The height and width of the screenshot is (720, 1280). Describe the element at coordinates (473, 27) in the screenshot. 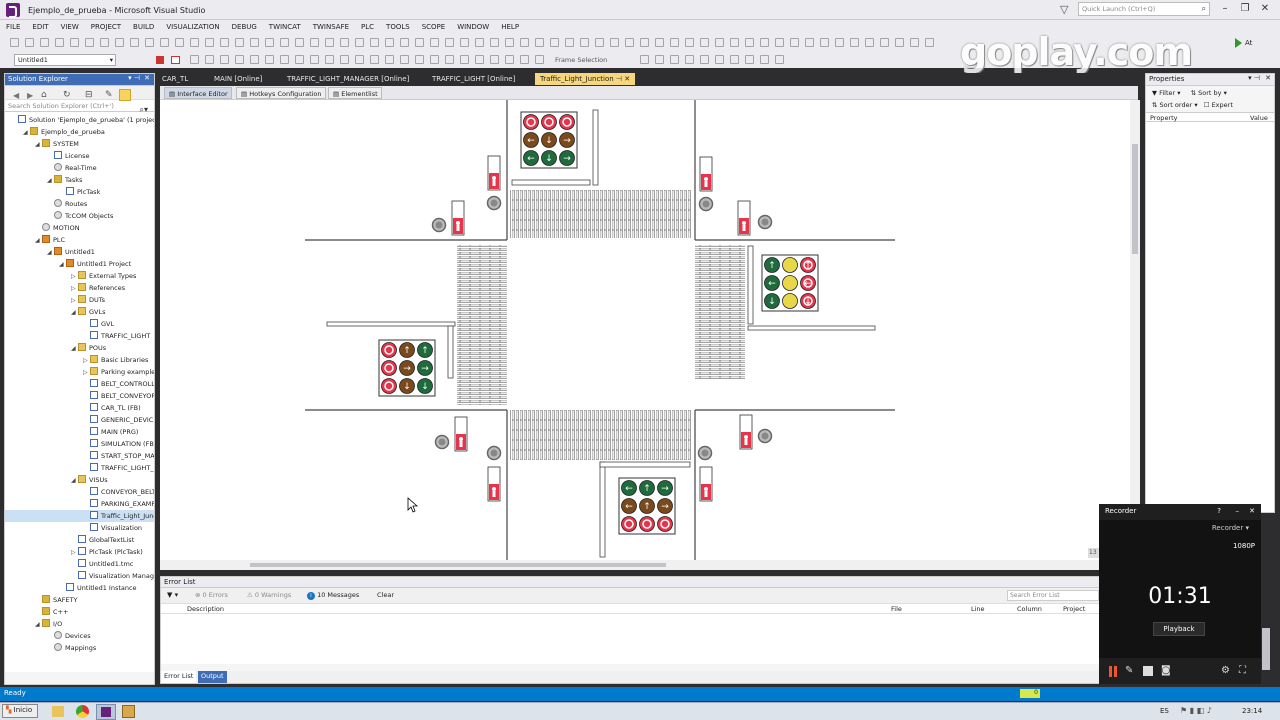

I see `menu-item-window: WINDOW` at that location.